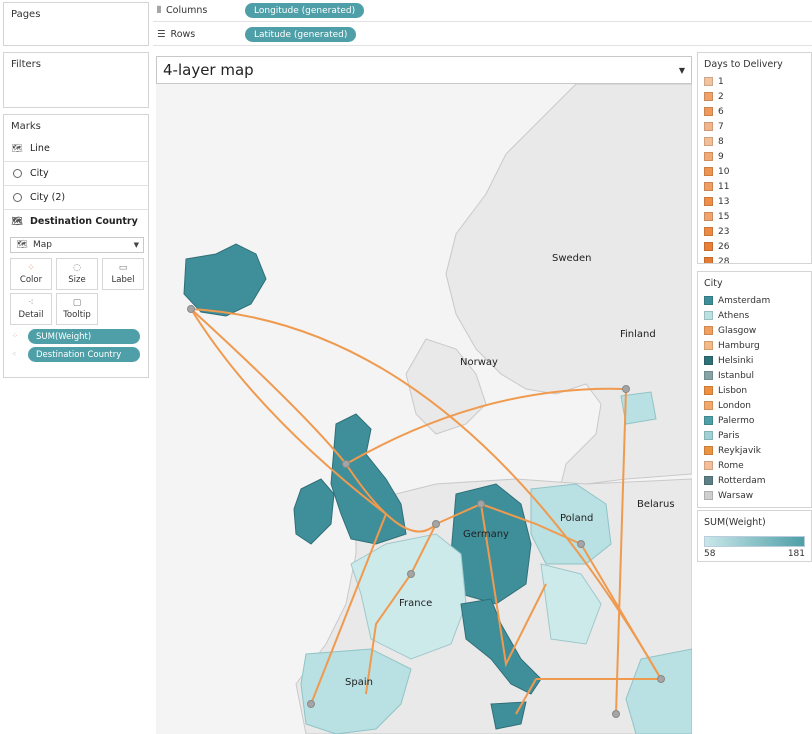 This screenshot has height=734, width=812. Describe the element at coordinates (754, 186) in the screenshot. I see `days-legend-item: 11` at that location.